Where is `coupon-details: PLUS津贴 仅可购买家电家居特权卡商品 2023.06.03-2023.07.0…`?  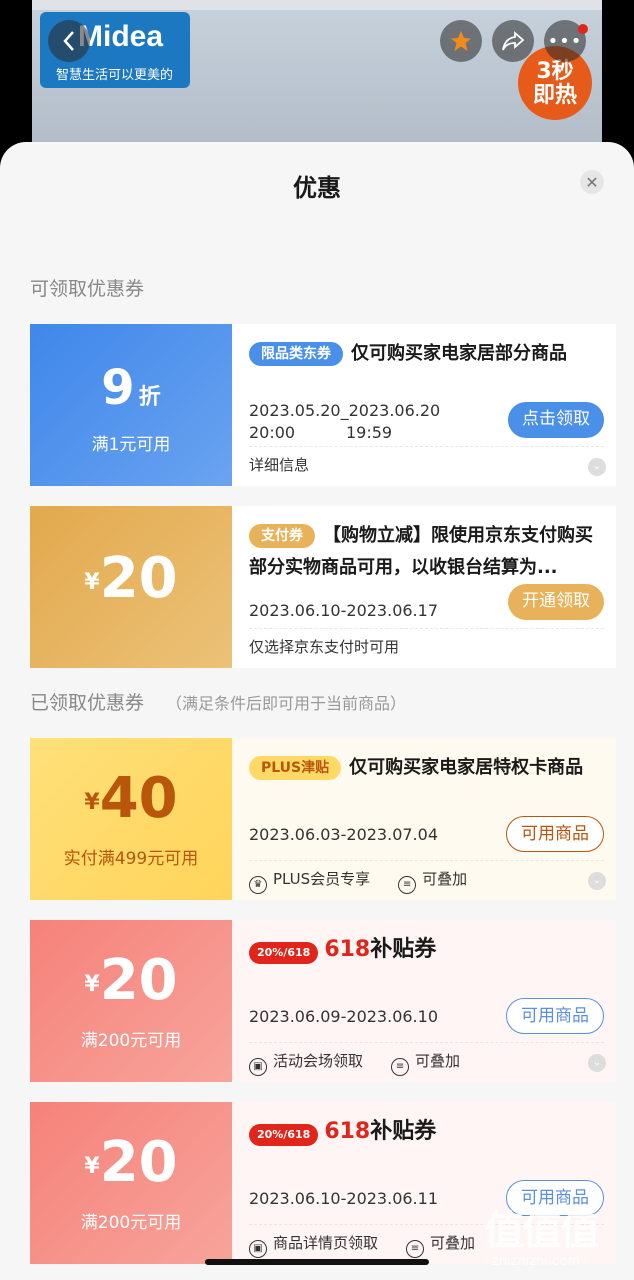 coupon-details: PLUS津贴 仅可购买家电家居特权卡商品 2023.06.03-2023.07.0… is located at coordinates (424, 819).